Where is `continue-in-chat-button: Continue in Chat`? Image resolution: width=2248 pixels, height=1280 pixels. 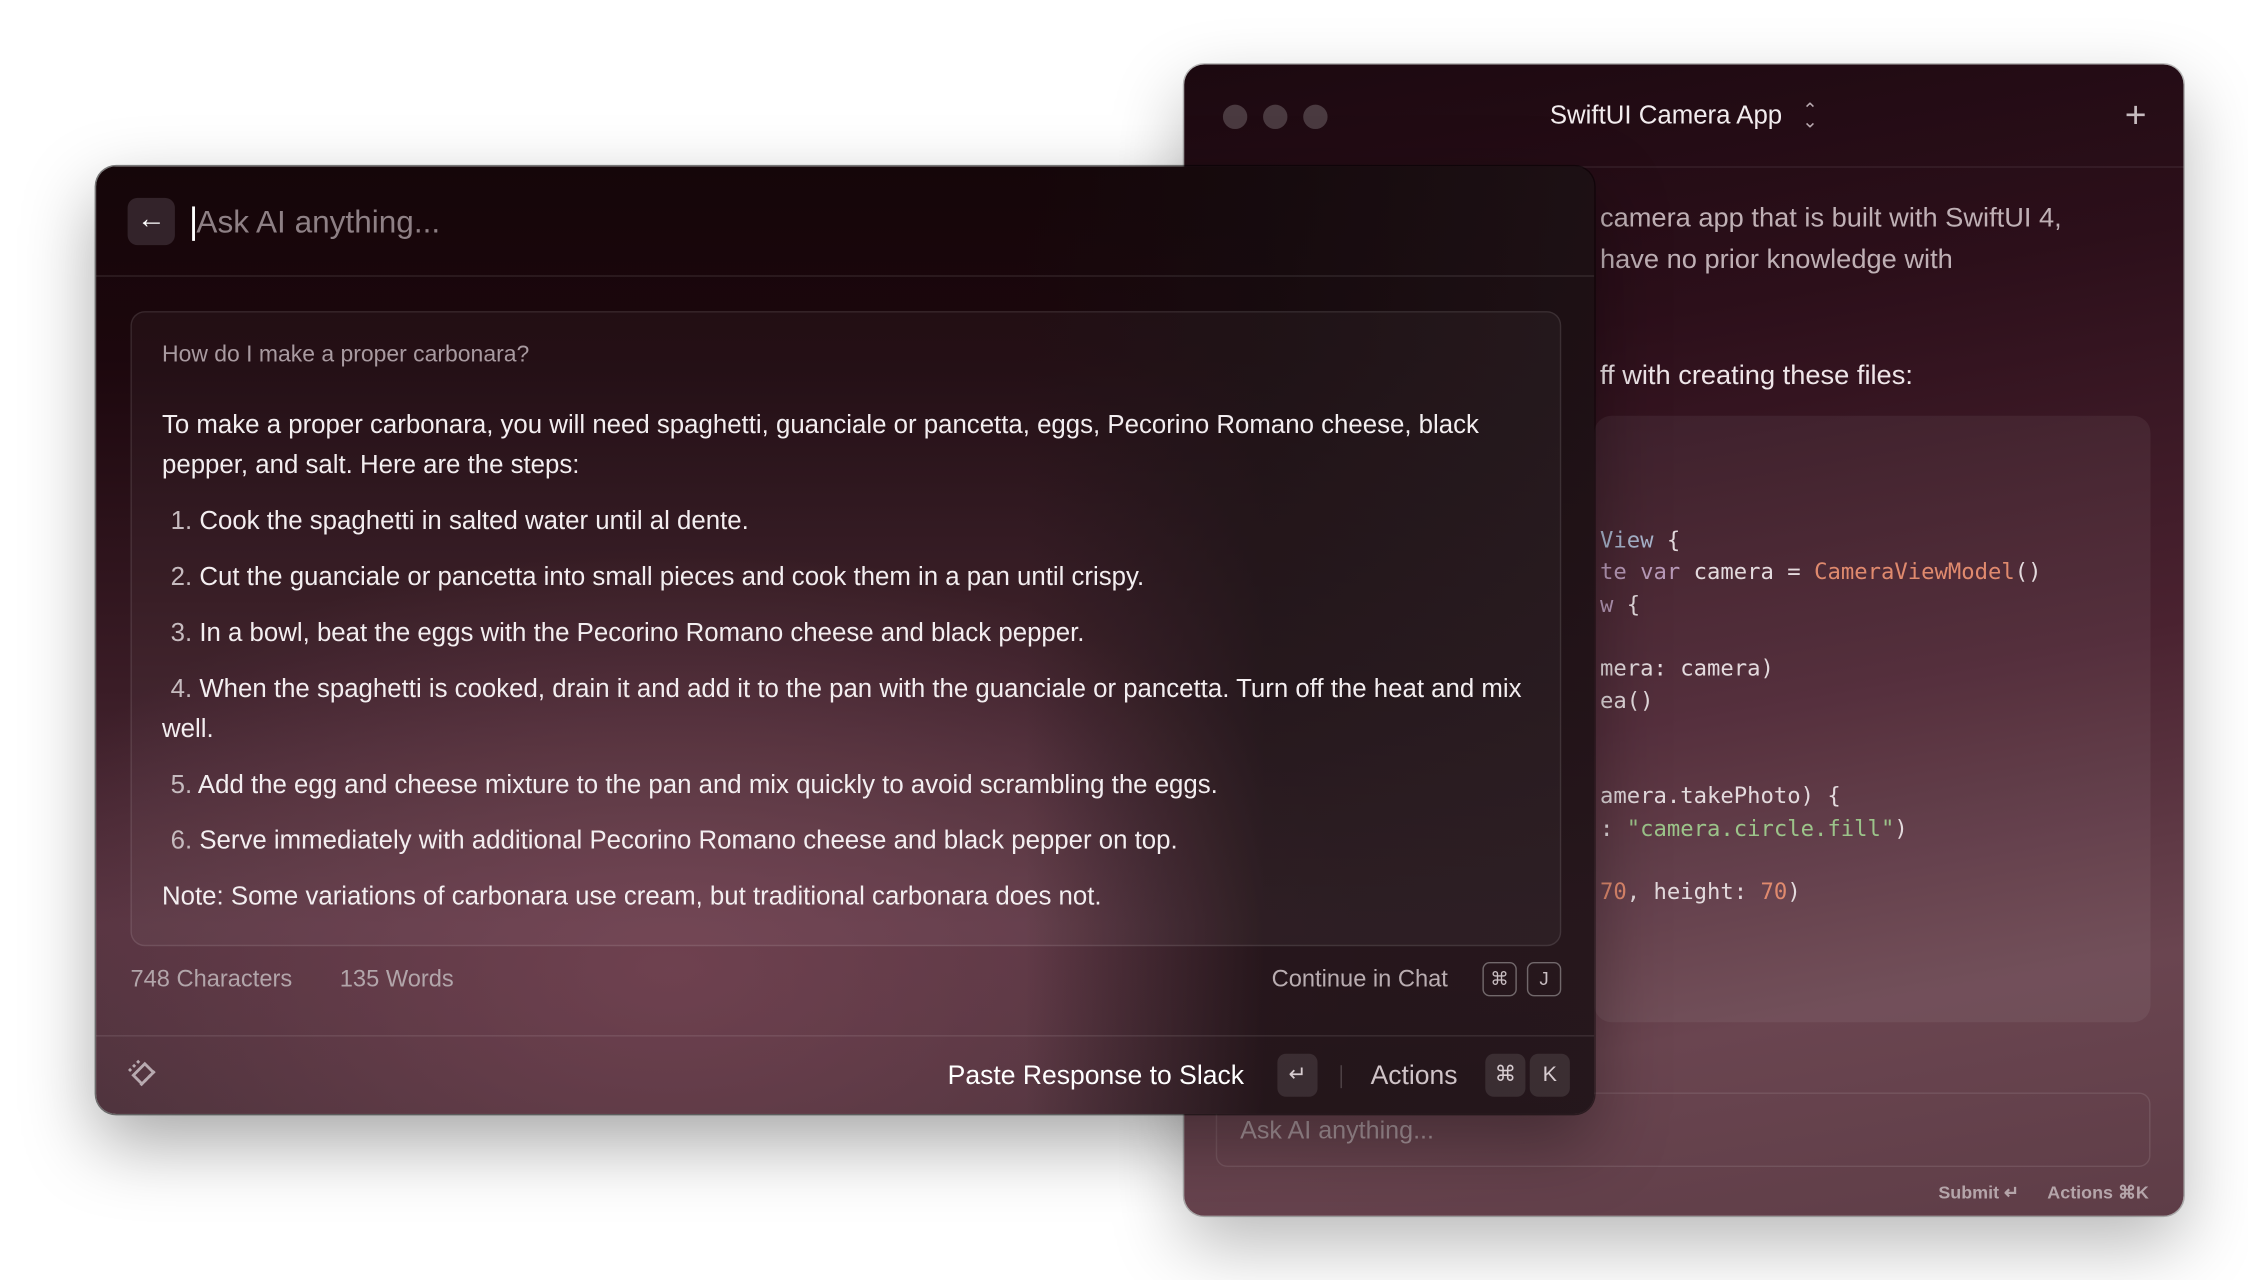
continue-in-chat-button: Continue in Chat is located at coordinates (1360, 979).